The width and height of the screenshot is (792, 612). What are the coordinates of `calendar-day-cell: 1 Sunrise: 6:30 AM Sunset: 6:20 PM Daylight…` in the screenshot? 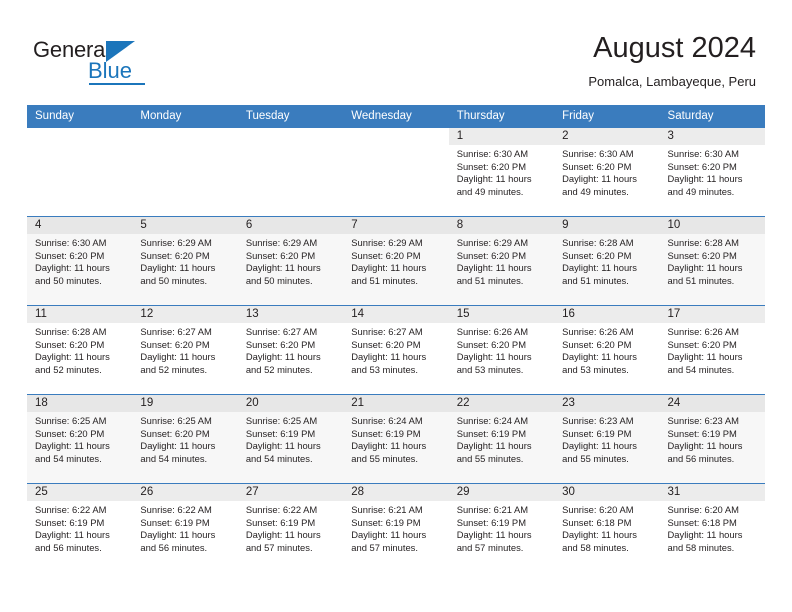 It's located at (501, 171).